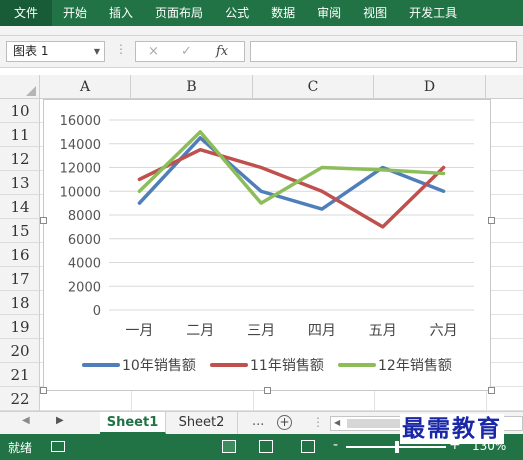 This screenshot has height=460, width=523. I want to click on legend-label-1: 10年销售额, so click(159, 366).